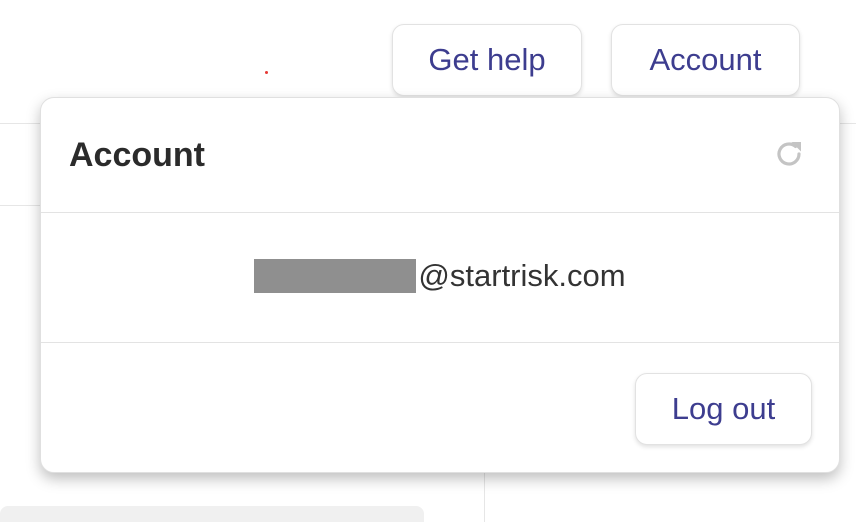 The image size is (856, 522). What do you see at coordinates (723, 409) in the screenshot?
I see `log-out-button: Log out` at bounding box center [723, 409].